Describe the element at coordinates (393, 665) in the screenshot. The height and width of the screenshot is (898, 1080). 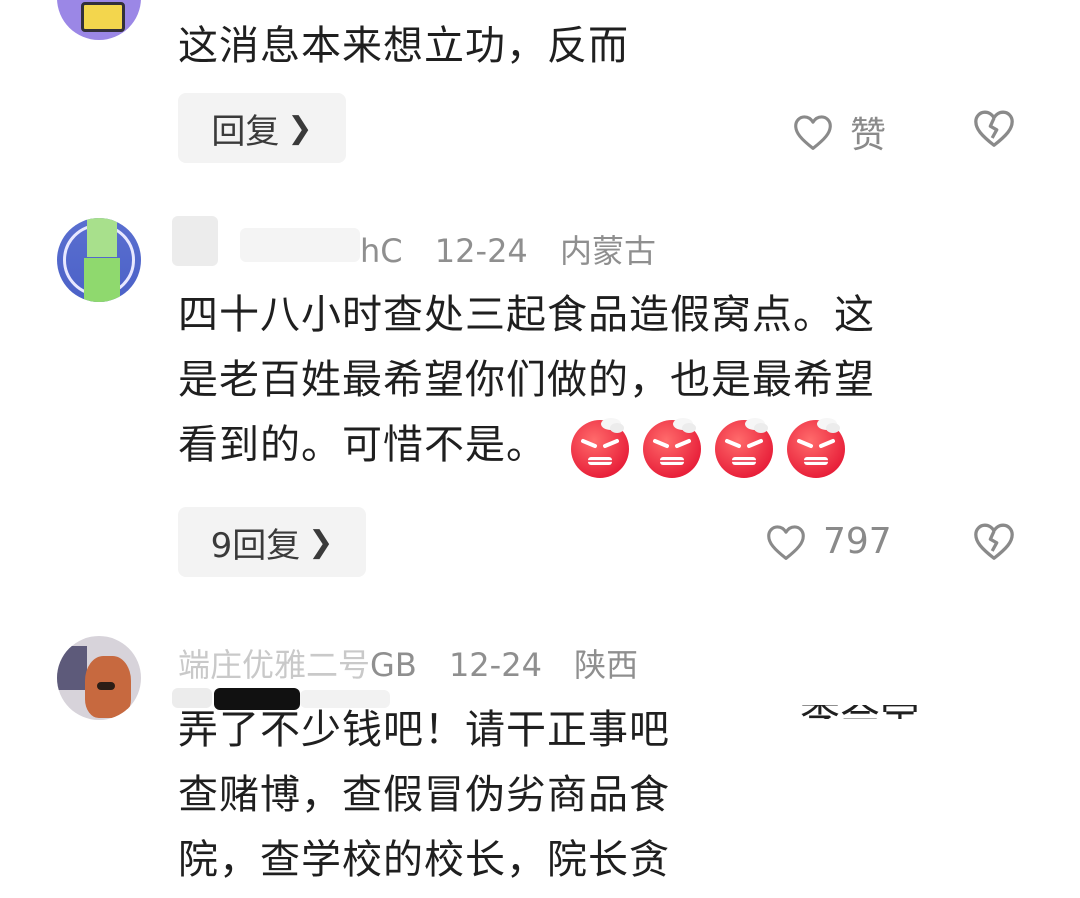
I see `username: GB` at that location.